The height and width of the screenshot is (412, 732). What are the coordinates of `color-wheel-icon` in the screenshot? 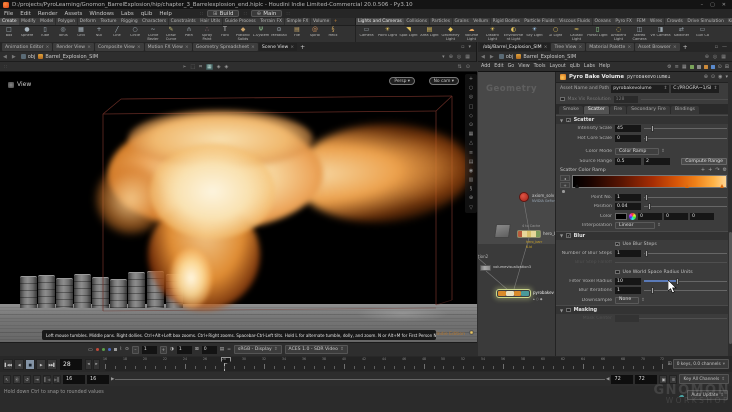 It's located at (632, 216).